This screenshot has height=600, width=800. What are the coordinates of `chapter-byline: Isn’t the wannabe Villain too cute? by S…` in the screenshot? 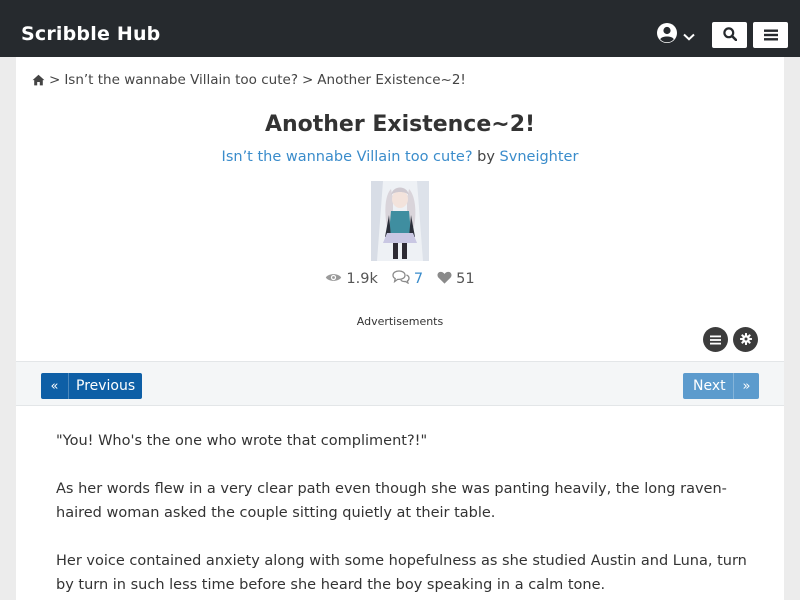 It's located at (400, 157).